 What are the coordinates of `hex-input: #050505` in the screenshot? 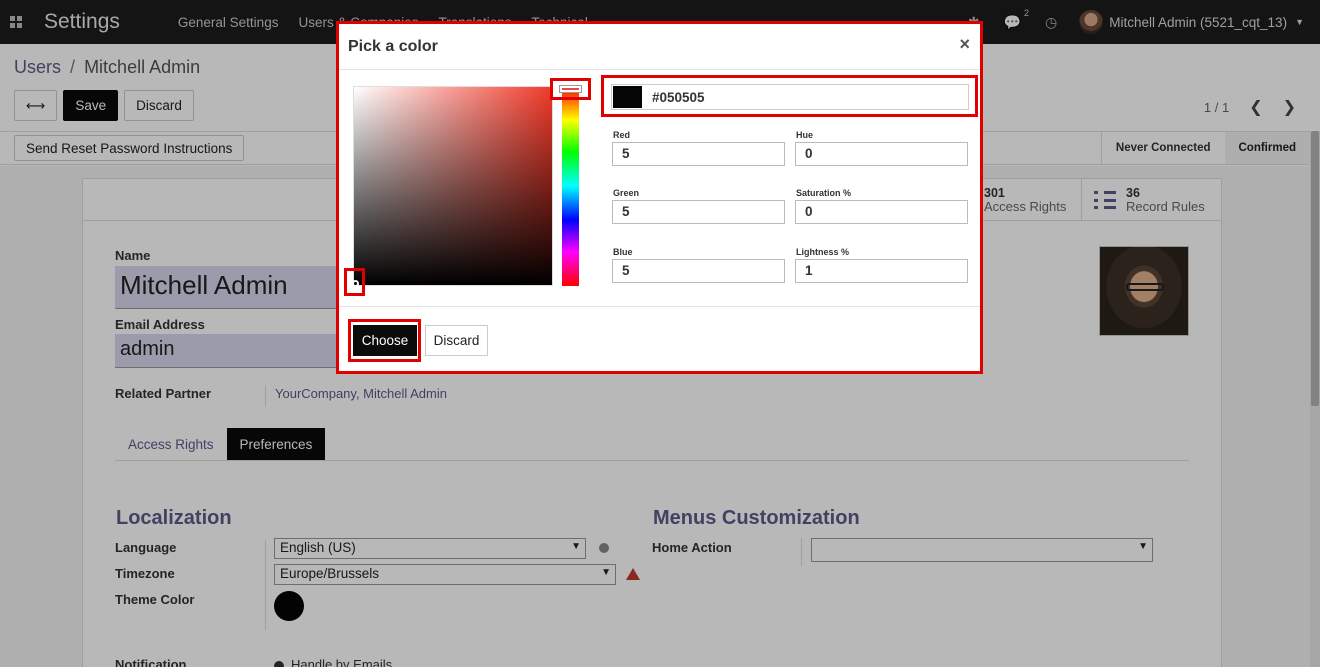 It's located at (790, 97).